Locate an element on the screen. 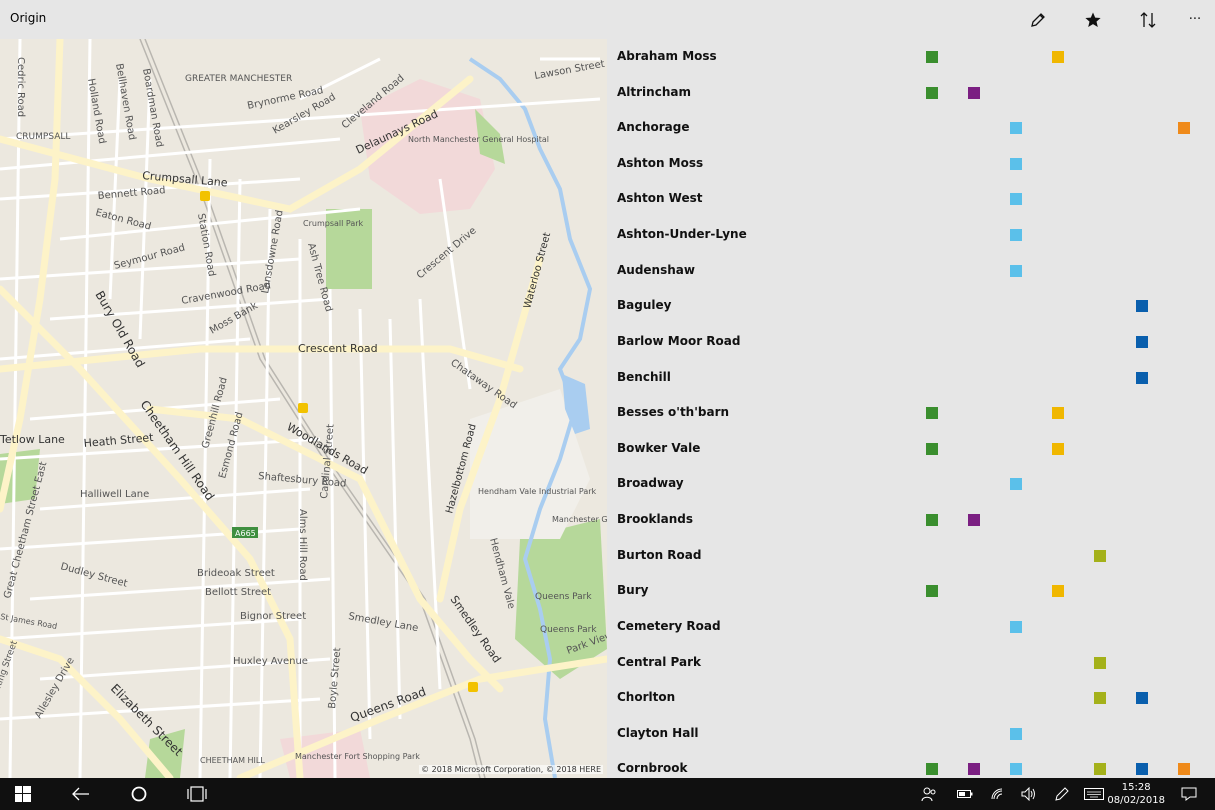 The image size is (1215, 810). favorite-button is located at coordinates (1093, 19).